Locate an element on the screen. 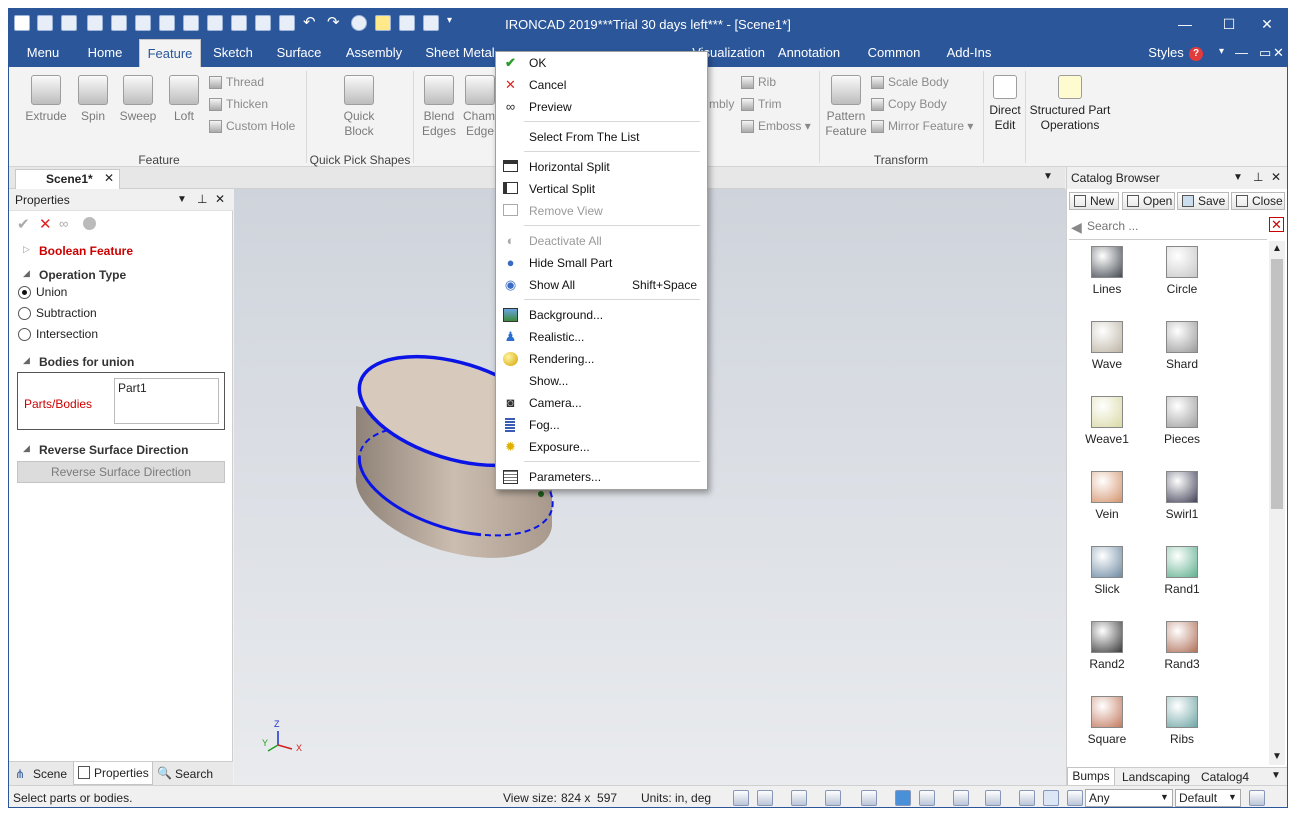 Image resolution: width=1296 pixels, height=815 pixels. scroll-up-icon: ▲ is located at coordinates (1277, 248).